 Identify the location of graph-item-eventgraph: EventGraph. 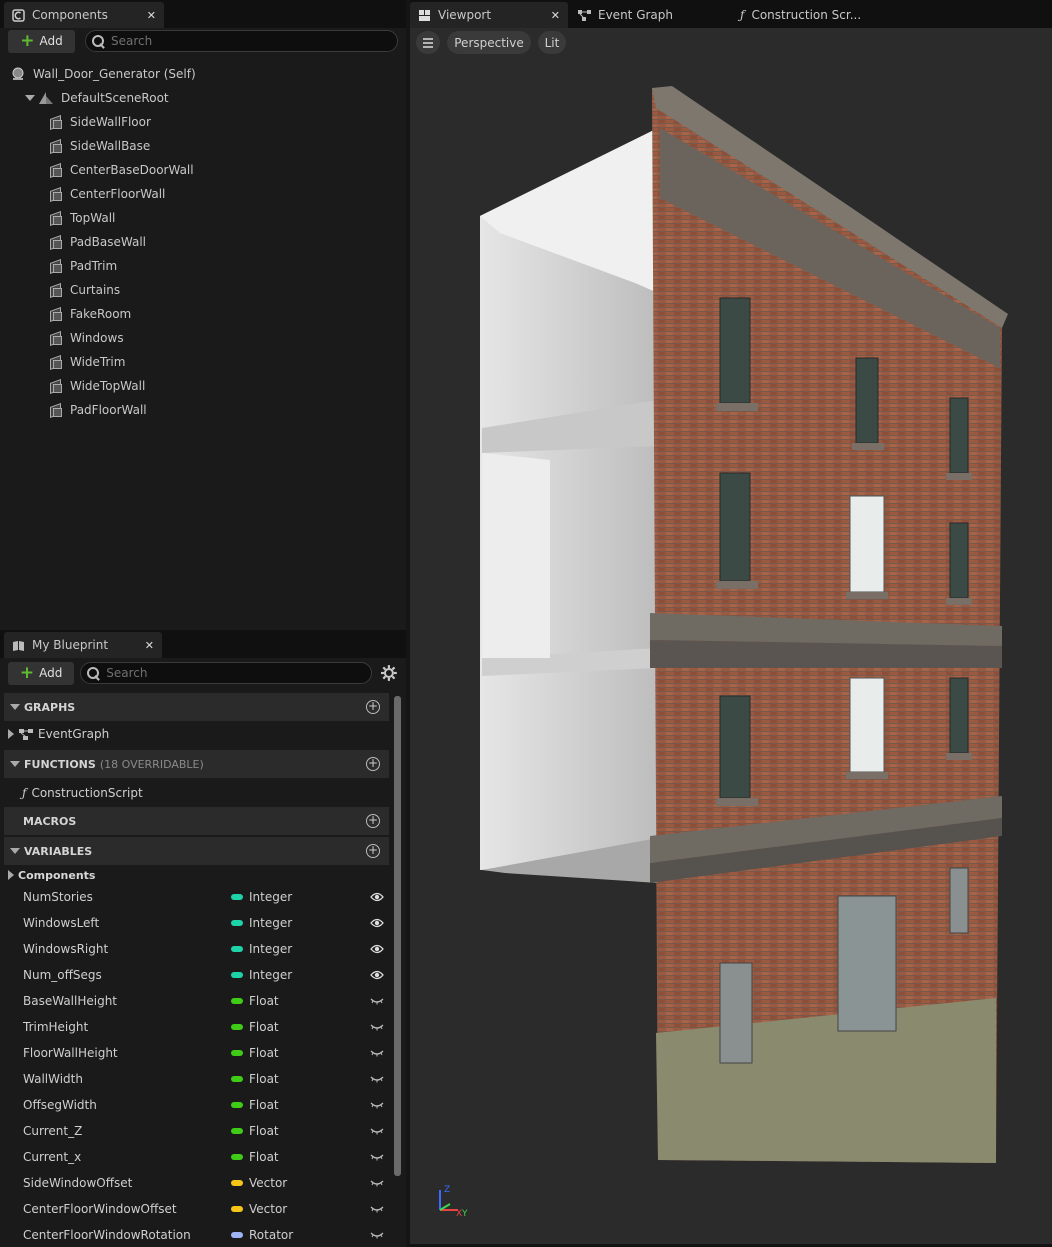
(196, 734).